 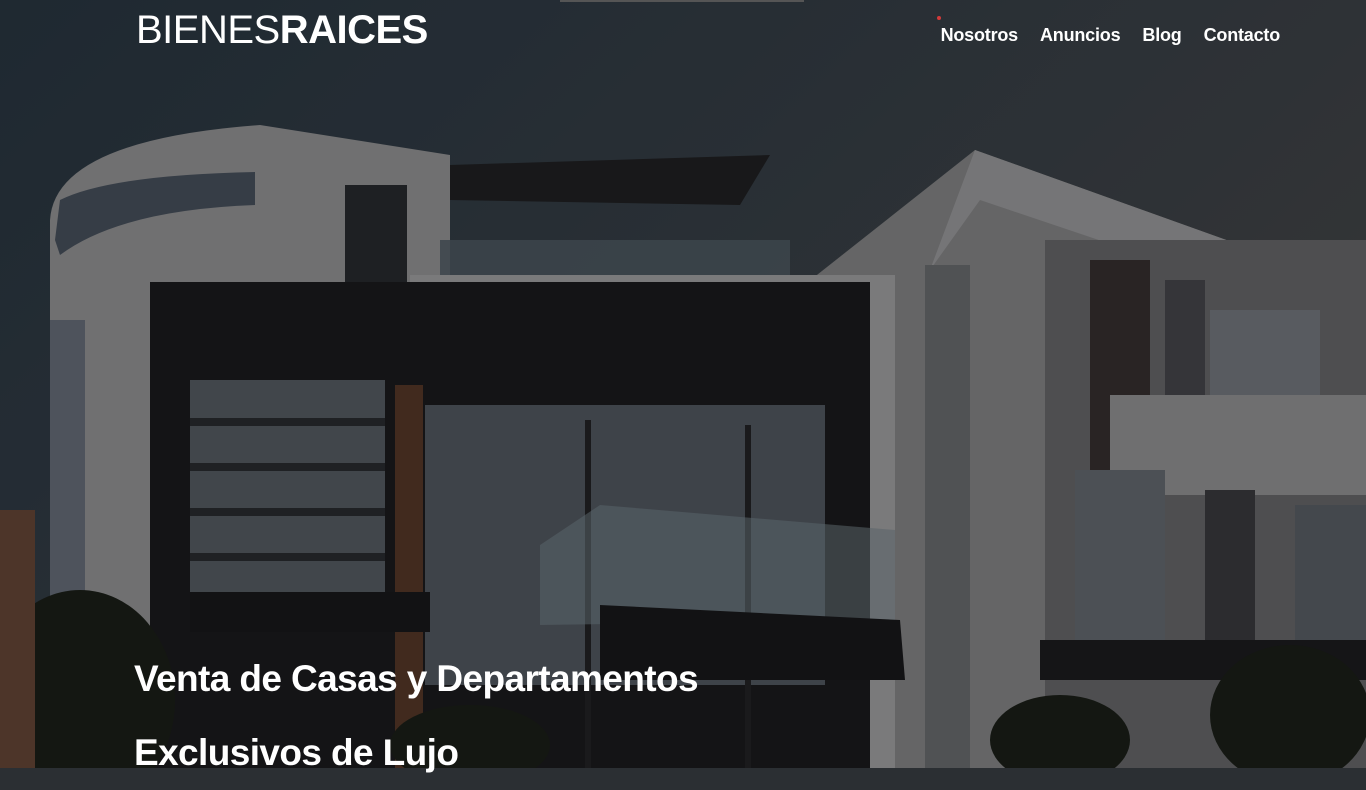 I want to click on headline-line-2: Exclusivos de Lujo, so click(x=296, y=752).